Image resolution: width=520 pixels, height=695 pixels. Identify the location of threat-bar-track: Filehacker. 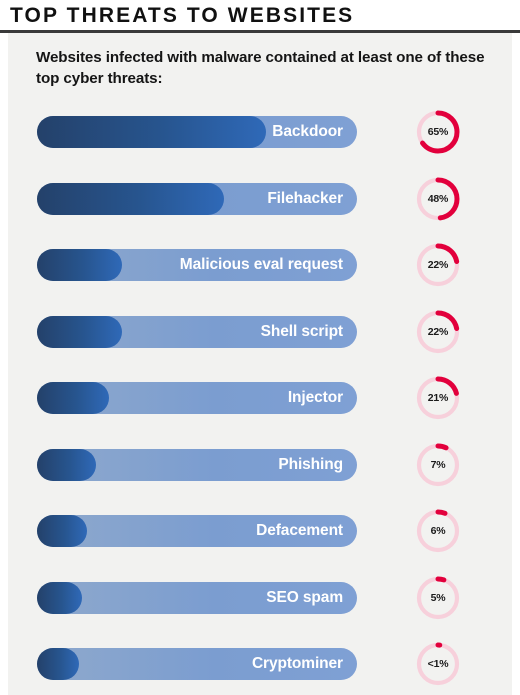
(197, 198).